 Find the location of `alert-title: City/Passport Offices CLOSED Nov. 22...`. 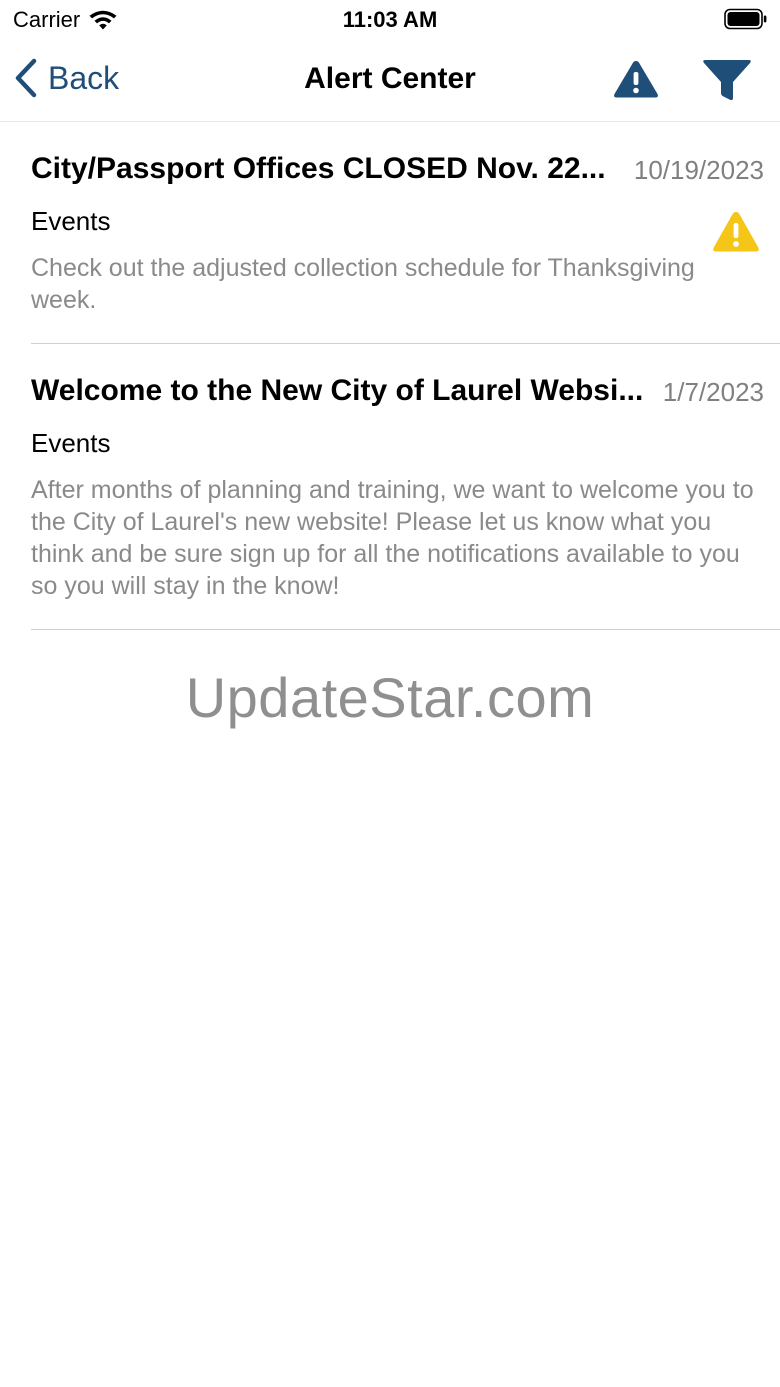

alert-title: City/Passport Offices CLOSED Nov. 22... is located at coordinates (318, 168).